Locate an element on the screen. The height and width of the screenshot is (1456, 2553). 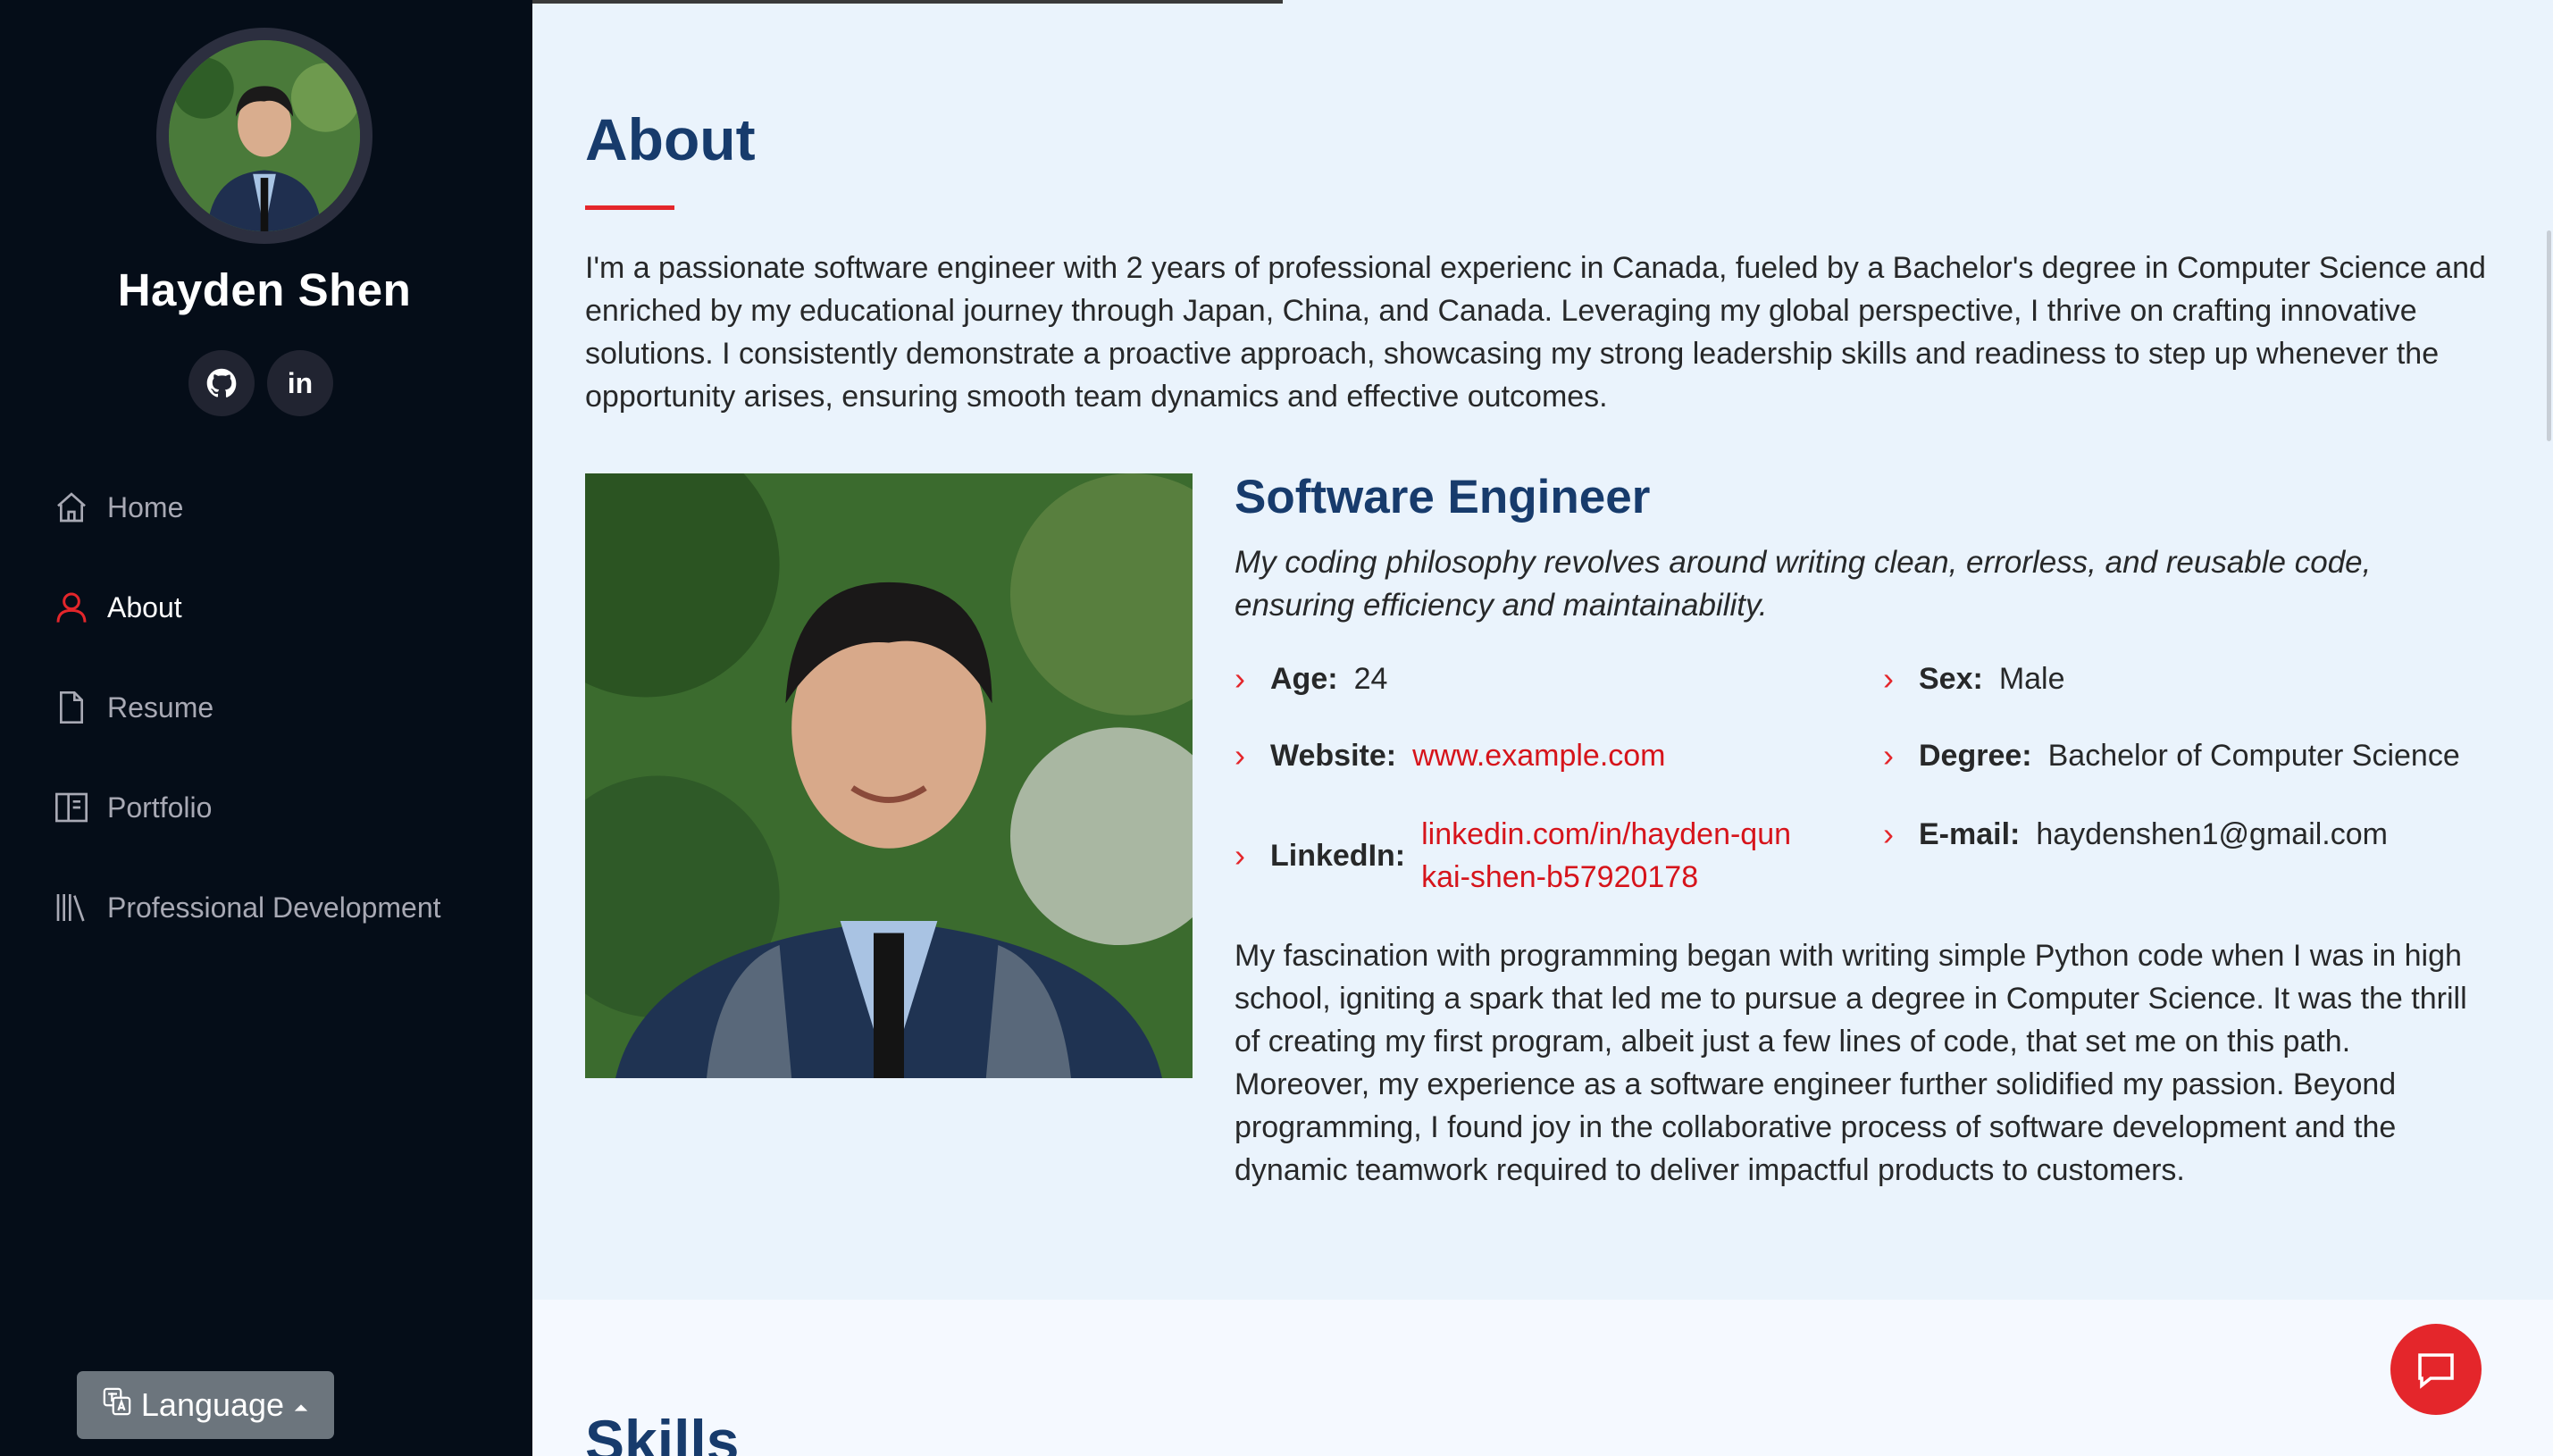
document-icon is located at coordinates (71, 707).